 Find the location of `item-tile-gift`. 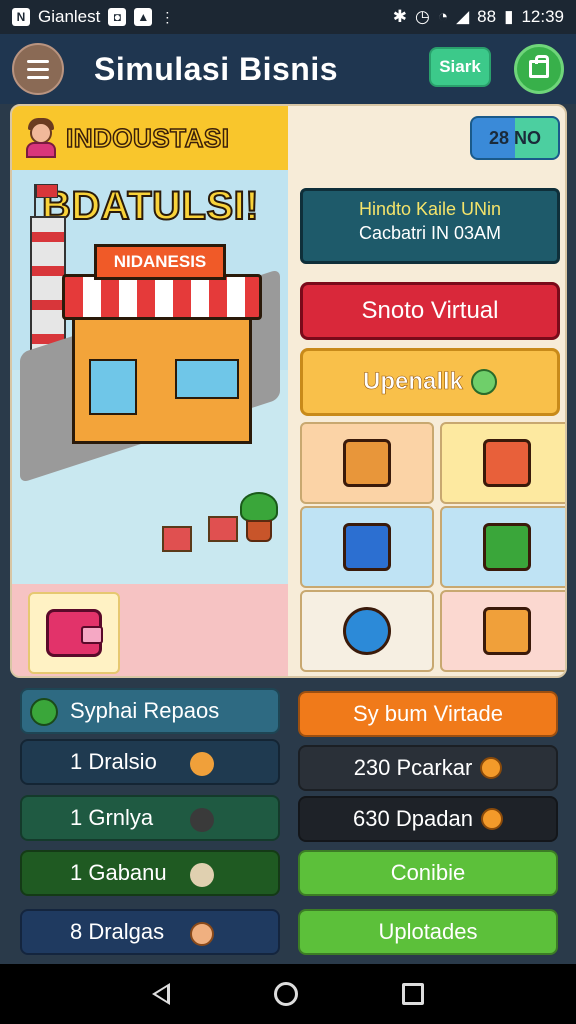

item-tile-gift is located at coordinates (502, 463).